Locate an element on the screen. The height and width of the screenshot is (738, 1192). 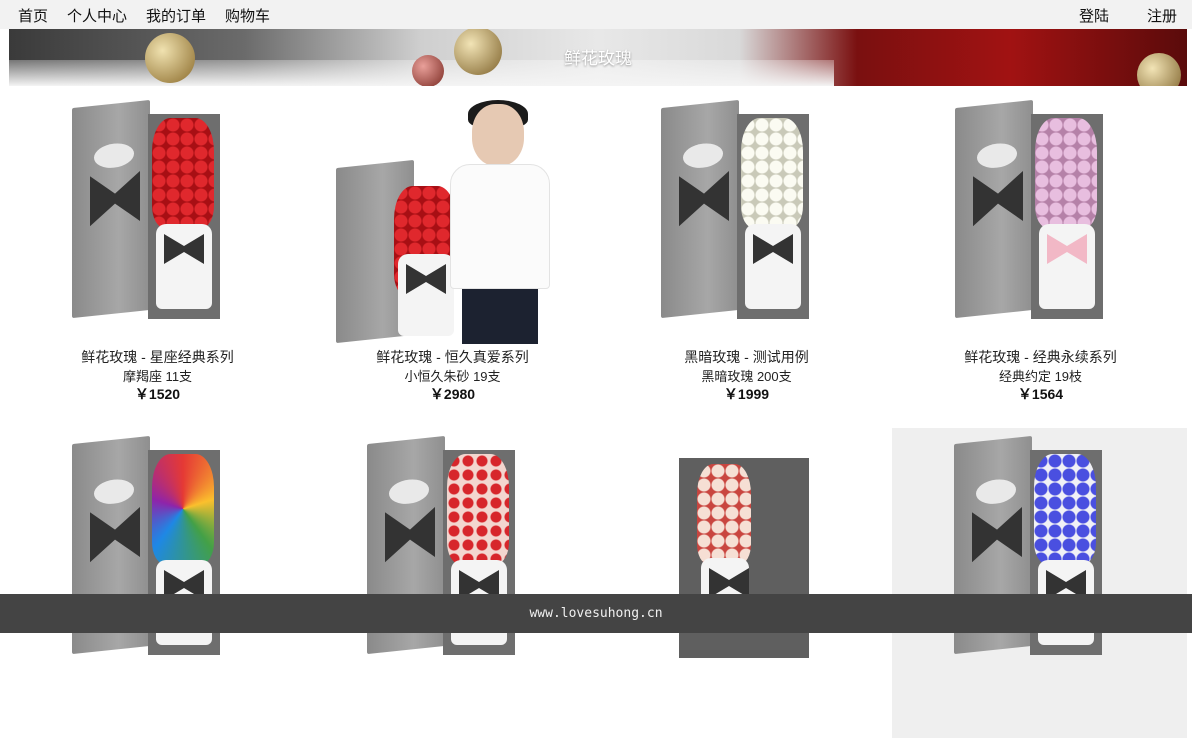
top-navigation: 首页 个人中心 我的订单 购物车 登陆 注册 is located at coordinates (596, 14).